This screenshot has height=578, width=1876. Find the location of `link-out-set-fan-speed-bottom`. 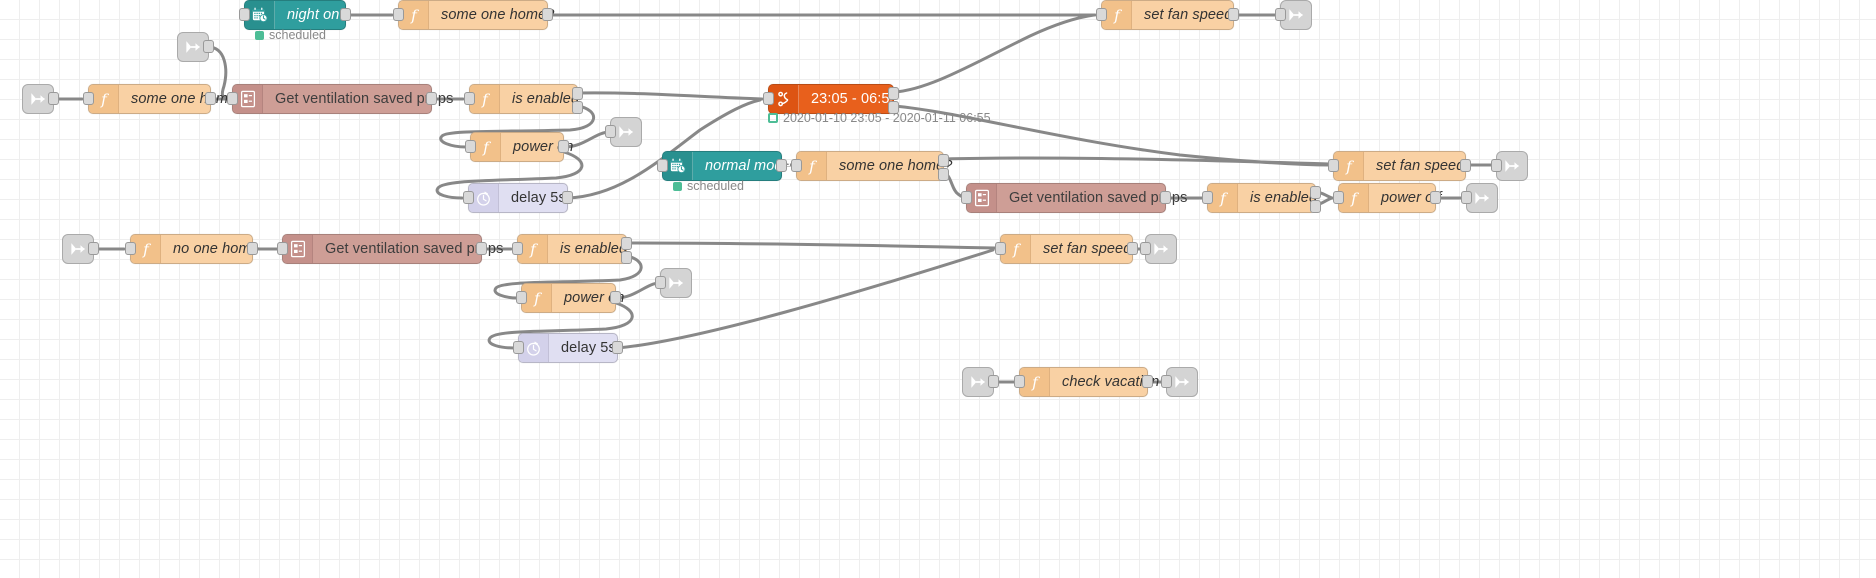

link-out-set-fan-speed-bottom is located at coordinates (1158, 249).